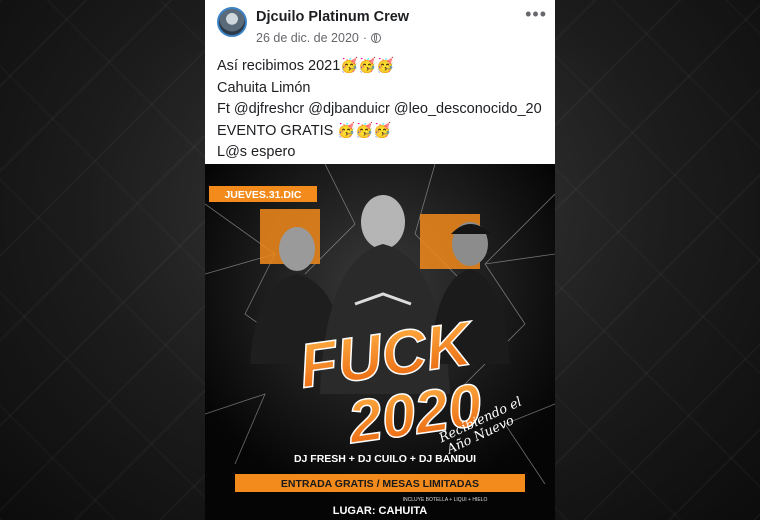 Image resolution: width=760 pixels, height=520 pixels. What do you see at coordinates (262, 195) in the screenshot?
I see `date-banner-text: JUEVES.31.DIC` at bounding box center [262, 195].